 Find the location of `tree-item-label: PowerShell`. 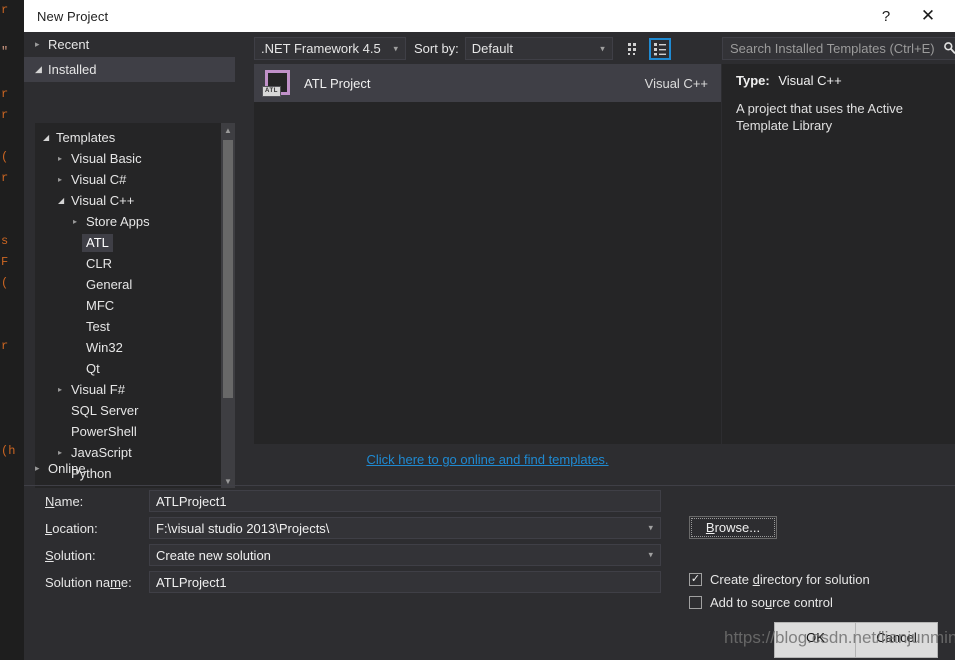

tree-item-label: PowerShell is located at coordinates (104, 431).